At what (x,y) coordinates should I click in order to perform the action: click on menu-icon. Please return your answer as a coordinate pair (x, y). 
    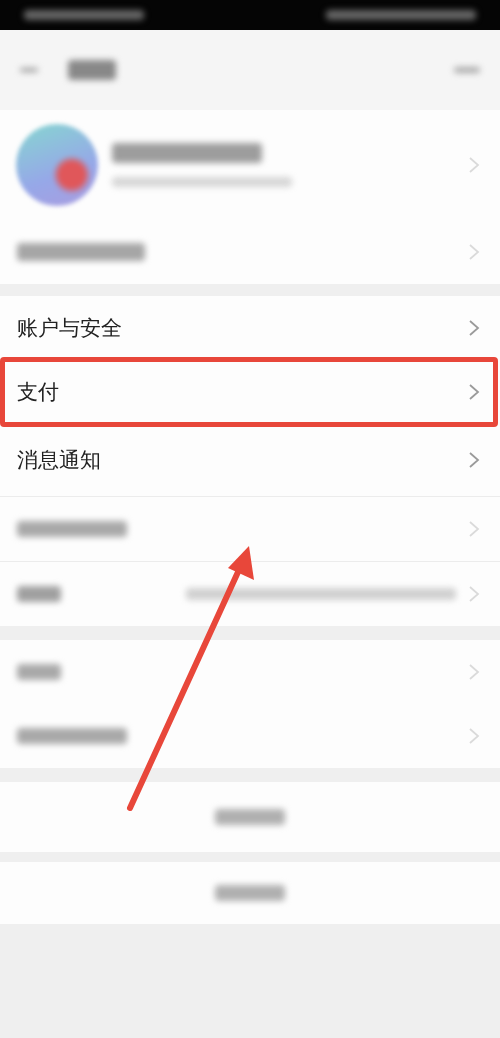
    Looking at the image, I should click on (467, 70).